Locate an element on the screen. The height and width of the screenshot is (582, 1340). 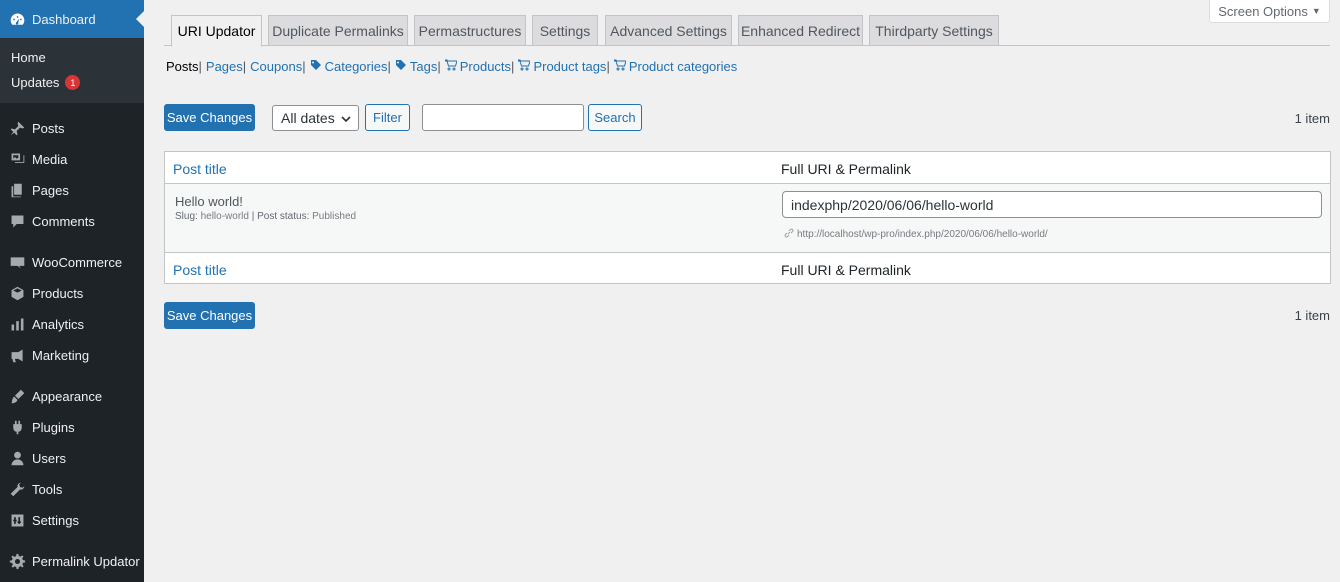
menu-label: Posts is located at coordinates (48, 128).